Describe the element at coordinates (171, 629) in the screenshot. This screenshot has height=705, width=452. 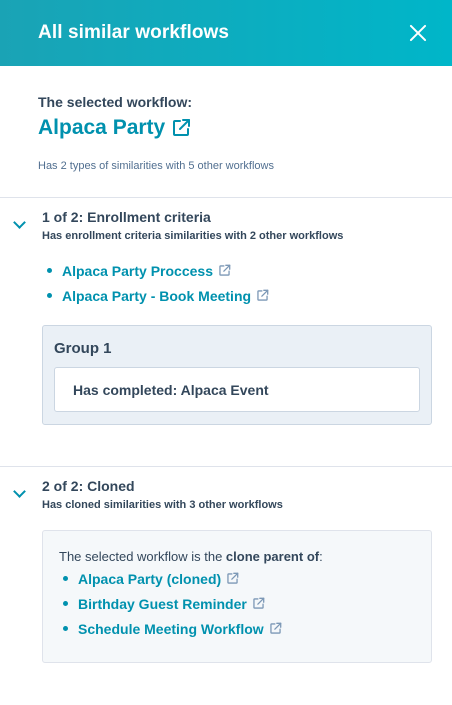
I see `workflow-link: Schedule Meeting Workflow` at that location.